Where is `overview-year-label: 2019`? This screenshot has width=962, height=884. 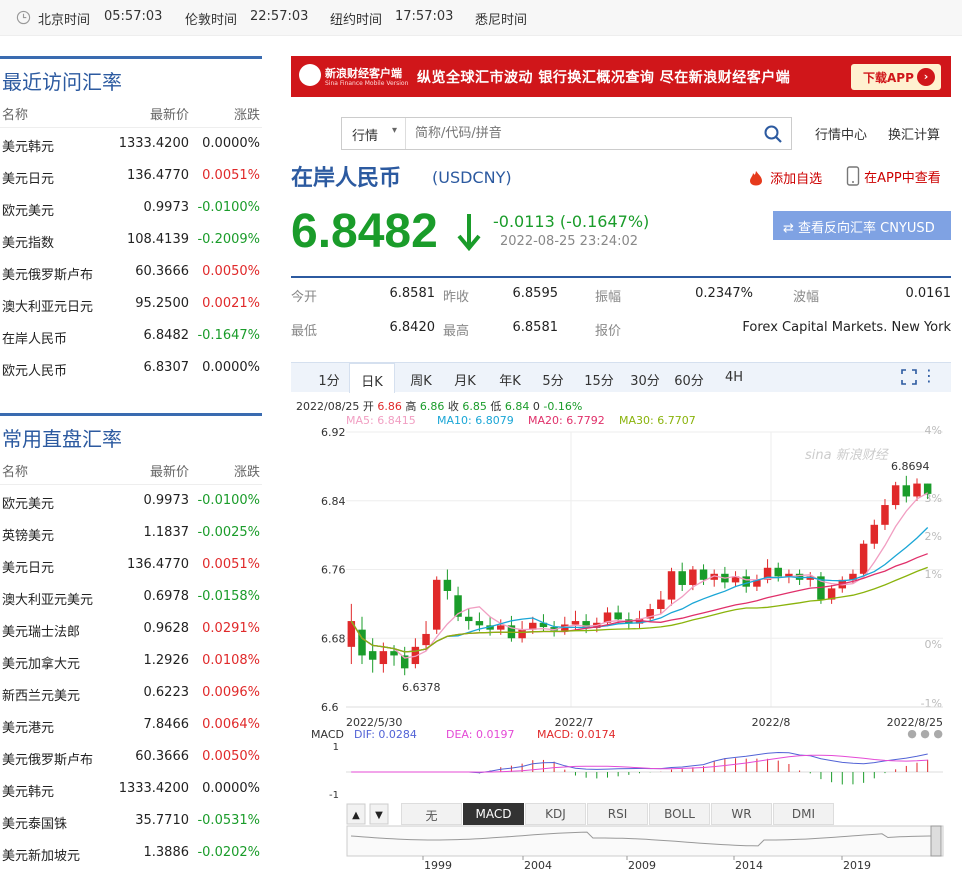 overview-year-label: 2019 is located at coordinates (857, 865).